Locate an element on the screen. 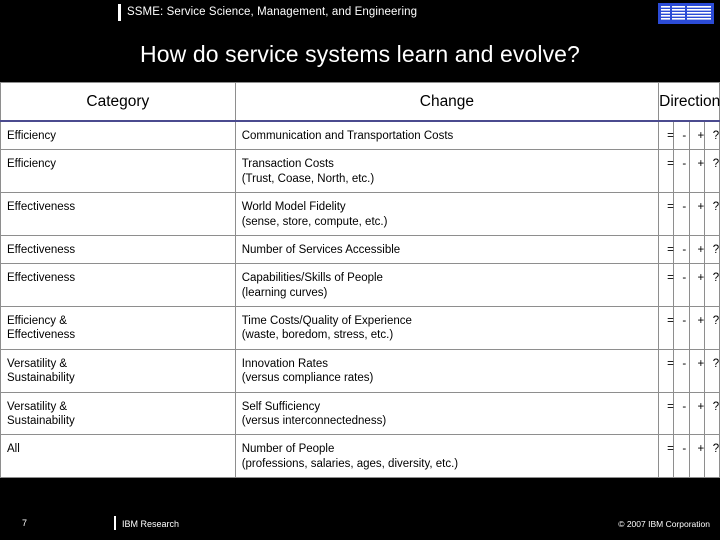  table-head: Category Change Direction is located at coordinates (360, 102).